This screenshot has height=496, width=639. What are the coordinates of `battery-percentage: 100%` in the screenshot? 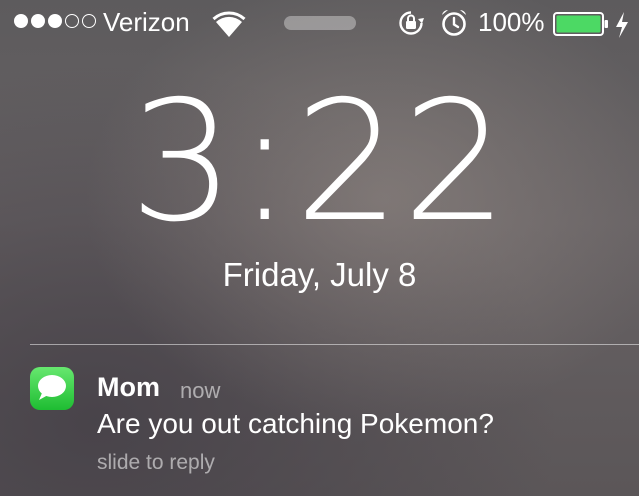 It's located at (511, 22).